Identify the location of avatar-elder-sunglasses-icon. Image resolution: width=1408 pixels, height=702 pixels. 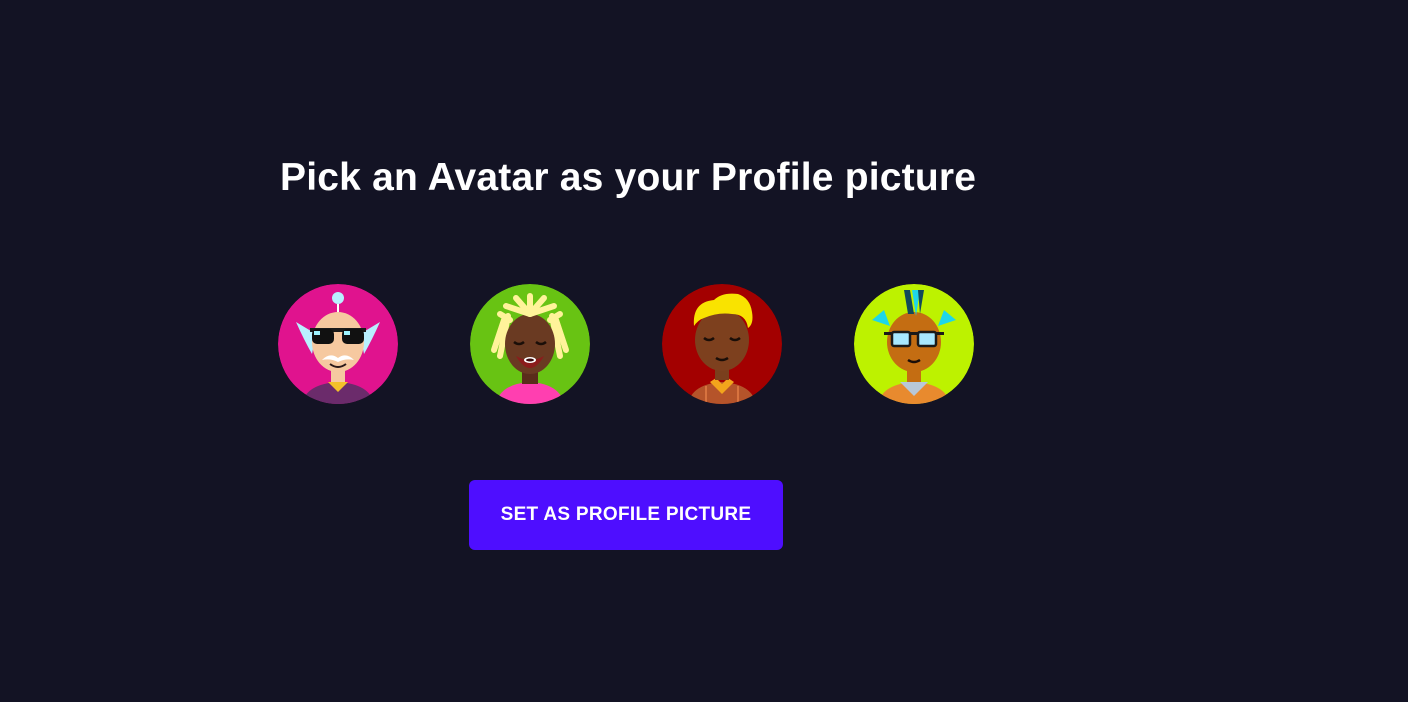
(338, 344).